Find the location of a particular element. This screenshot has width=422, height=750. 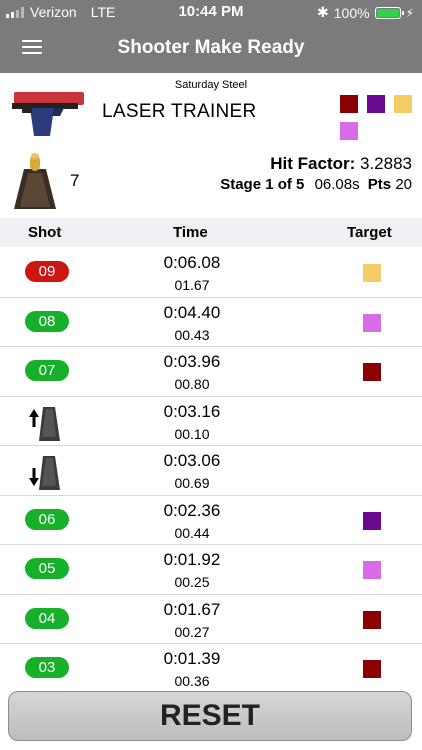

split-time: 00.27 is located at coordinates (192, 631).